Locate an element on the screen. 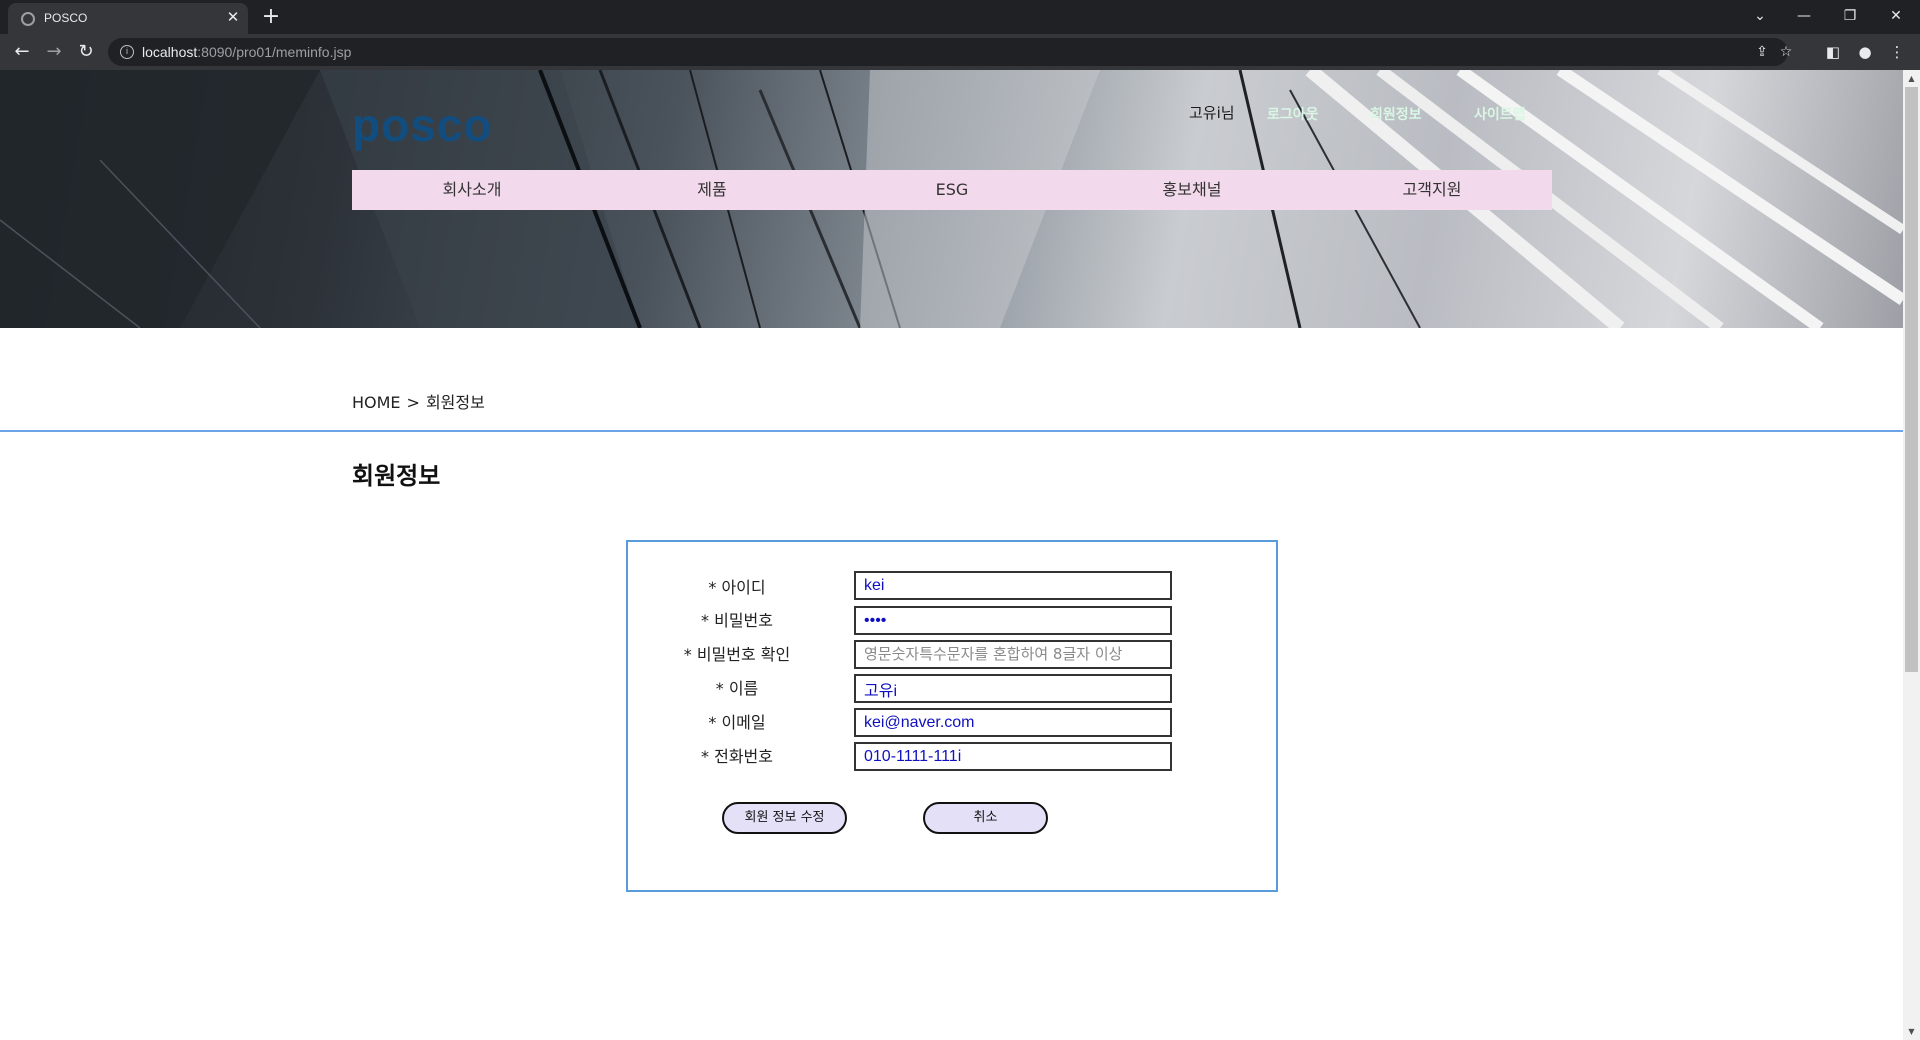 Image resolution: width=1920 pixels, height=1040 pixels. scroll-up-icon: ▲ is located at coordinates (1911, 78).